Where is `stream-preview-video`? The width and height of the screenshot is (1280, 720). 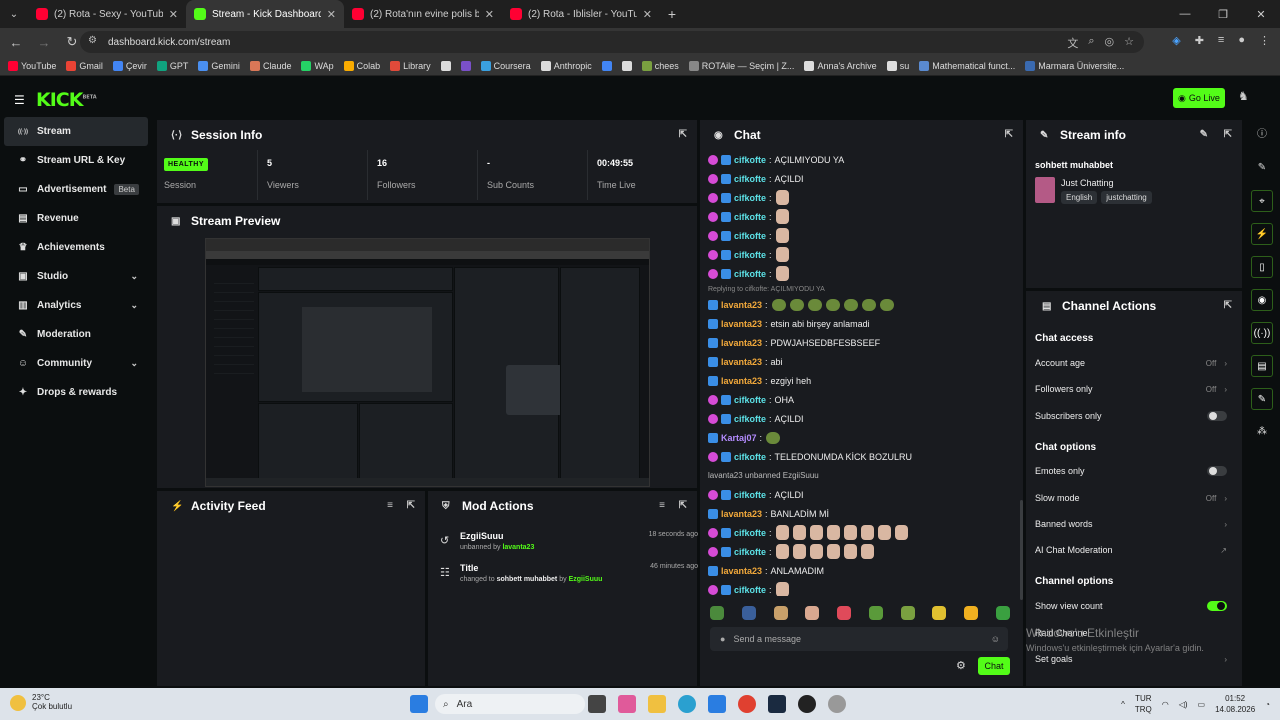
stream-preview-video is located at coordinates (427, 362).